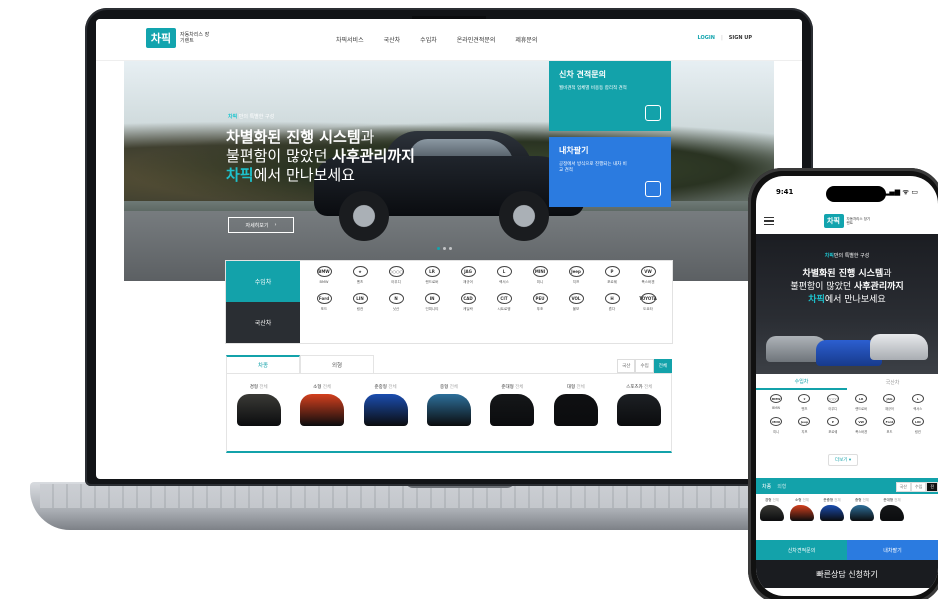 The image size is (938, 599). Describe the element at coordinates (892, 550) in the screenshot. I see `mobile-sell-car-button: 내차팔기` at that location.